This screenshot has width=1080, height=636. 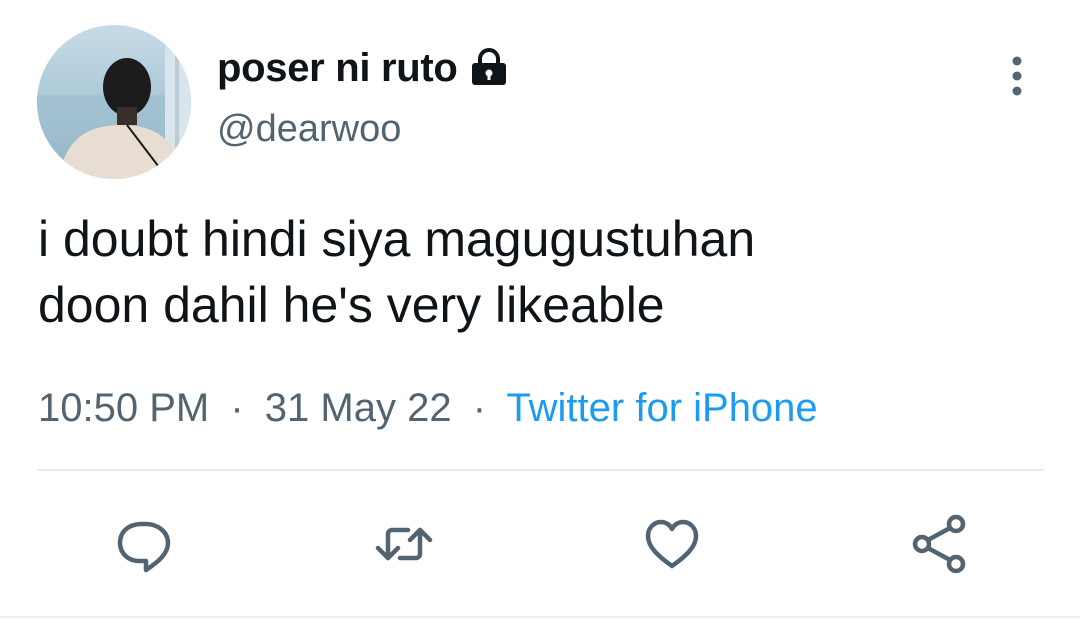 I want to click on heart-icon, so click(x=672, y=544).